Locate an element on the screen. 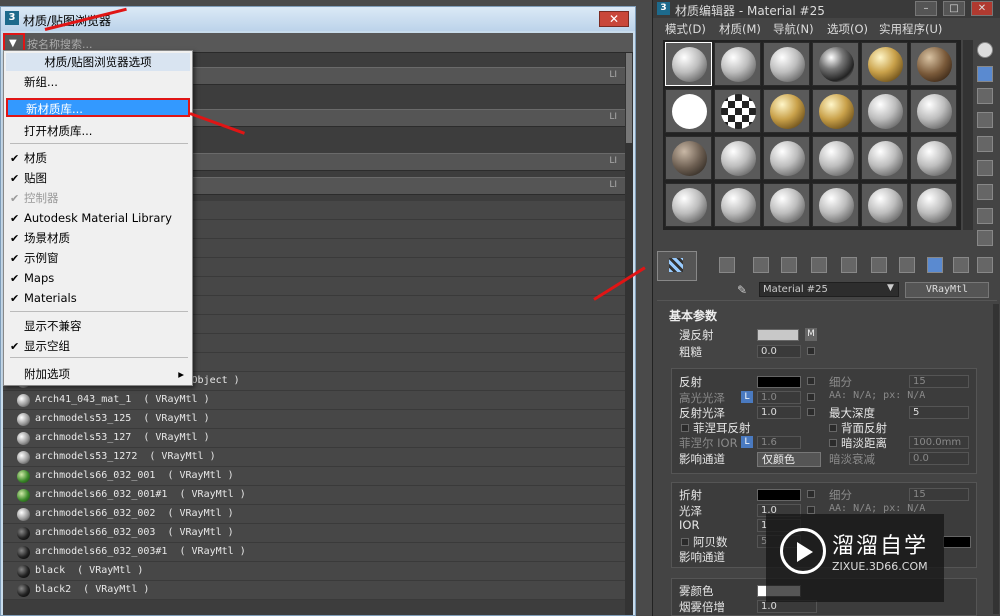  list-item: archmodels66_032_003 ( VRayMtl ) is located at coordinates (314, 533).